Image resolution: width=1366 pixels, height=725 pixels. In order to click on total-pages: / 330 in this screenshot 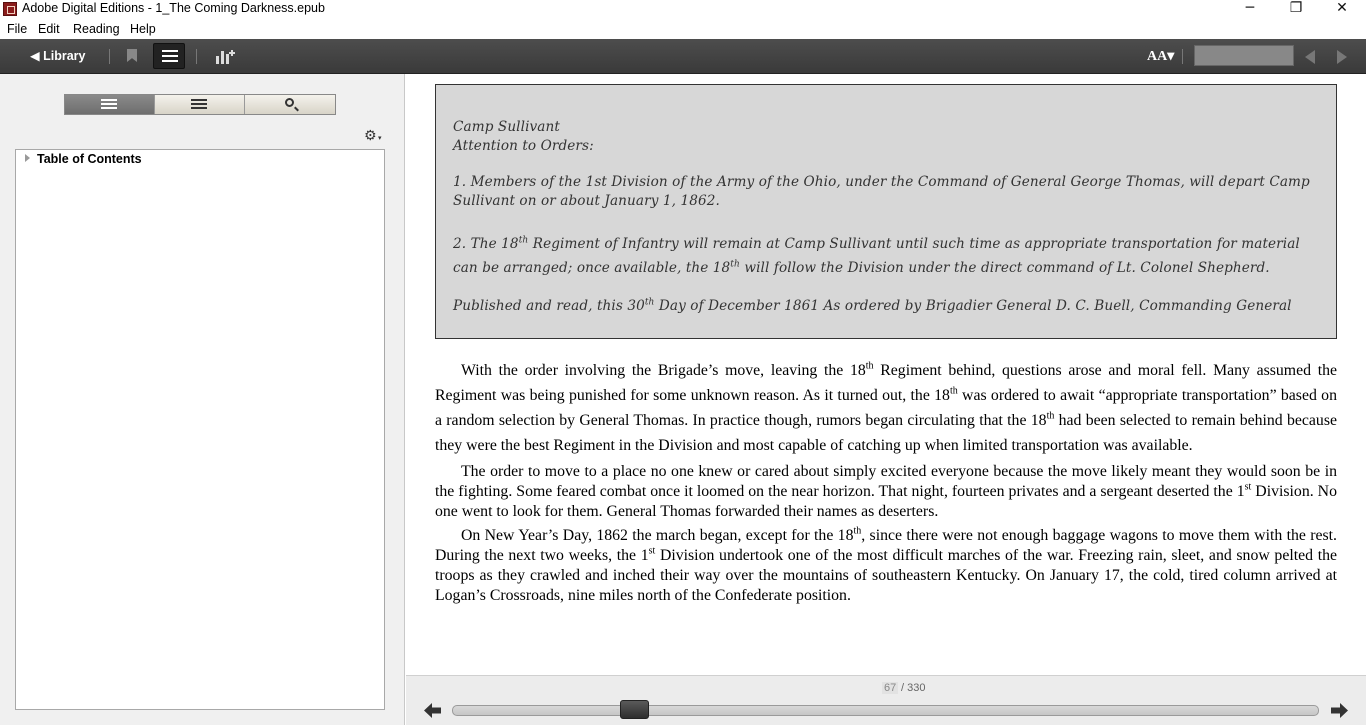, I will do `click(913, 688)`.